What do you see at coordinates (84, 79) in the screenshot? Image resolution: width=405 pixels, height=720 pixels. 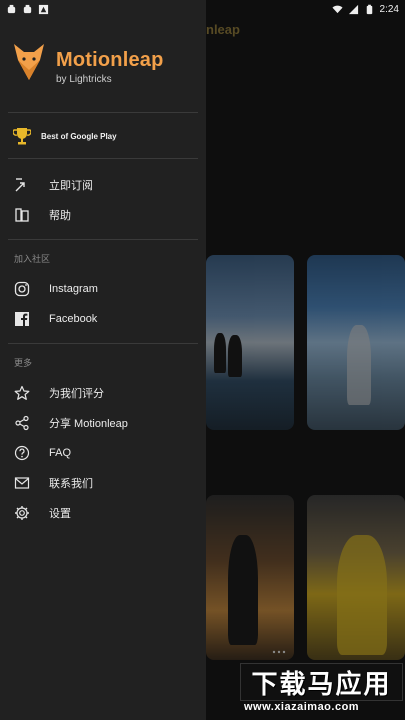 I see `brand-subtitle: by Lightricks` at bounding box center [84, 79].